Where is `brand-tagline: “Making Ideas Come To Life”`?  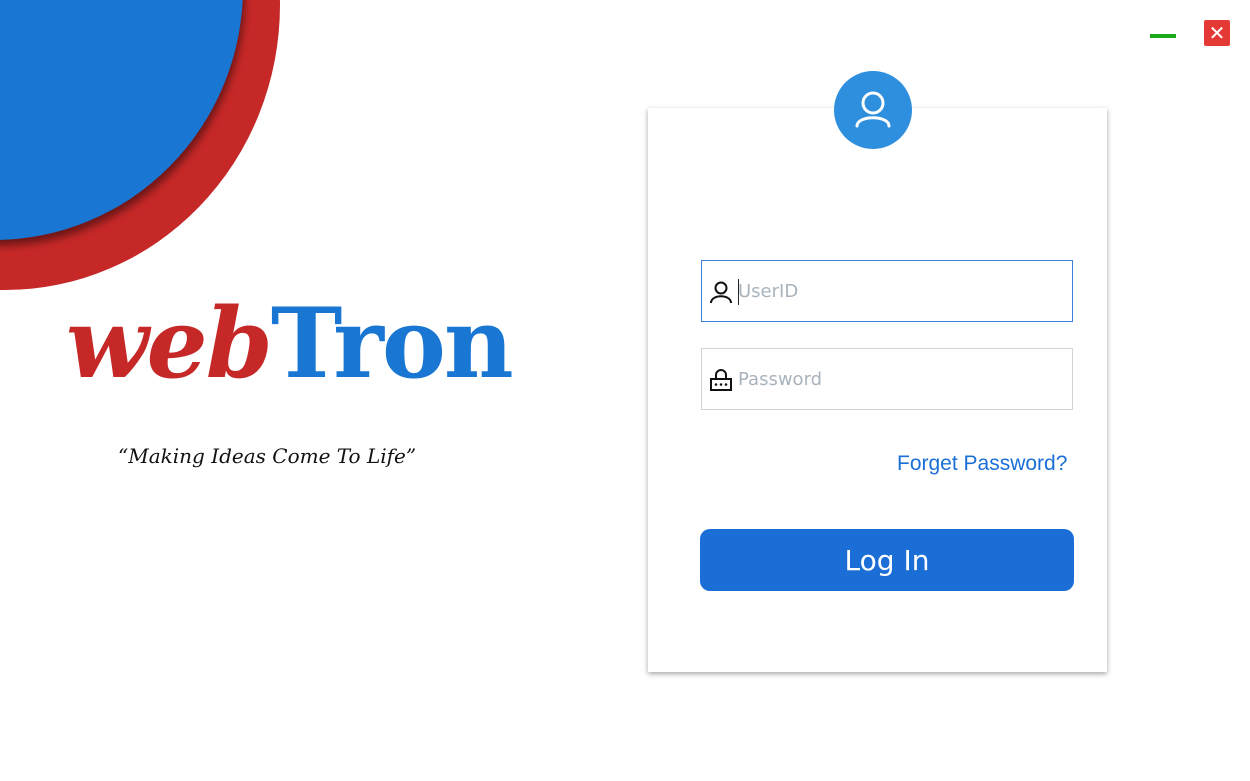
brand-tagline: “Making Ideas Come To Life” is located at coordinates (267, 456).